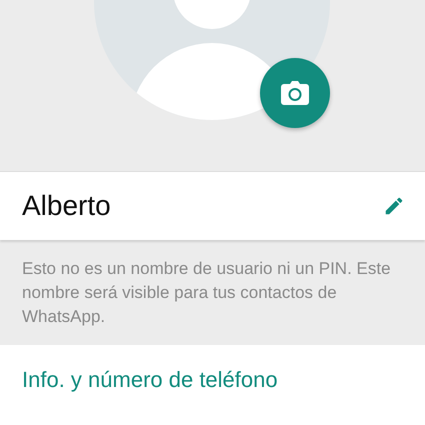 The width and height of the screenshot is (425, 425). Describe the element at coordinates (66, 206) in the screenshot. I see `profile-name: Alberto` at that location.